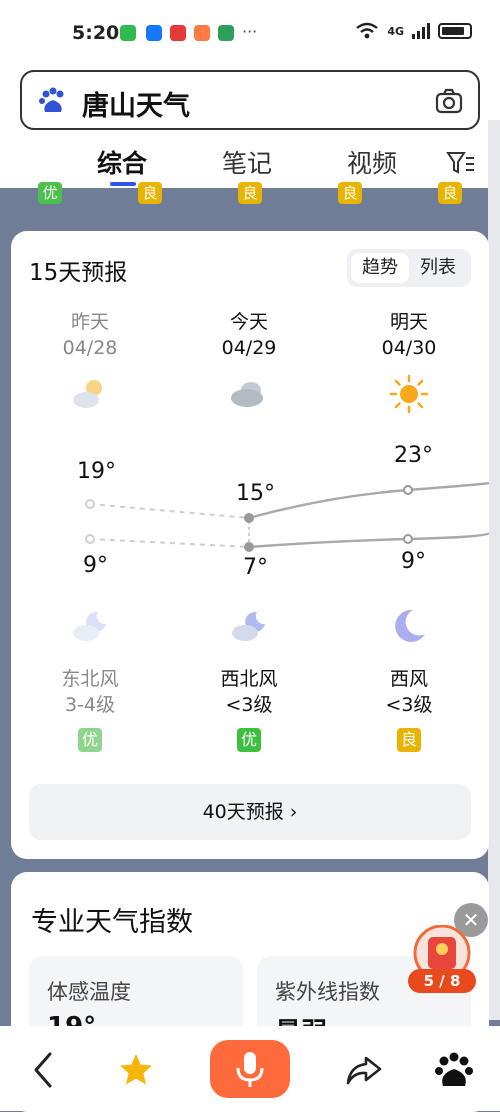  I want to click on battery-icon, so click(455, 31).